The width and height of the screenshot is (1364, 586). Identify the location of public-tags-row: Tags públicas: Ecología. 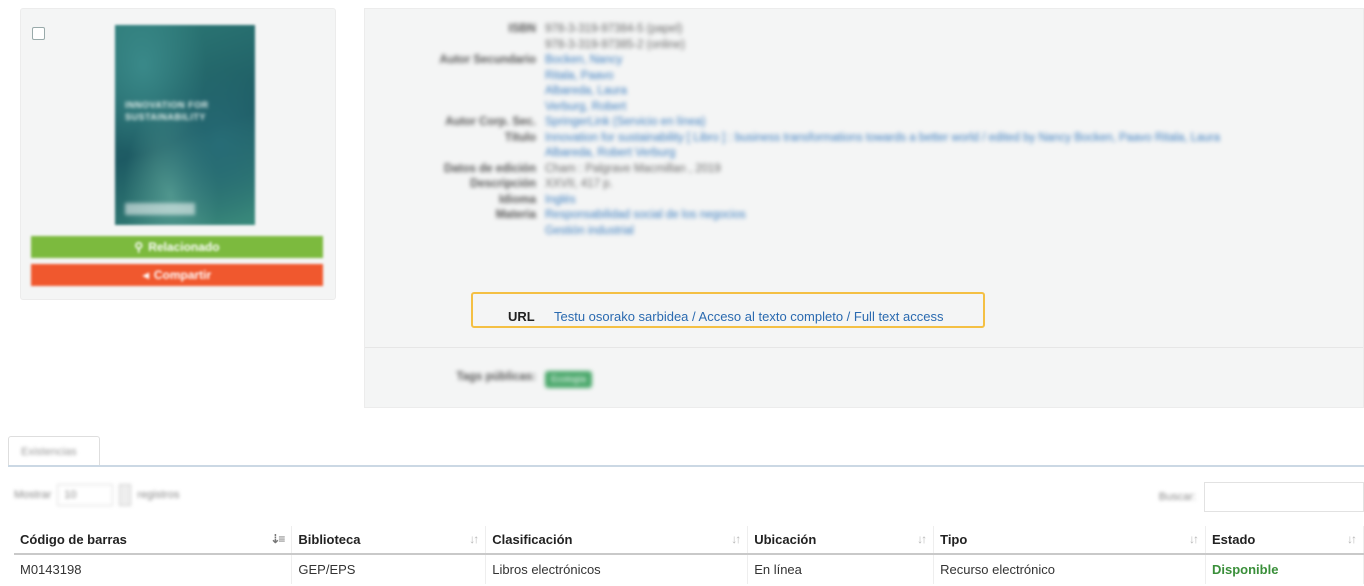
(479, 379).